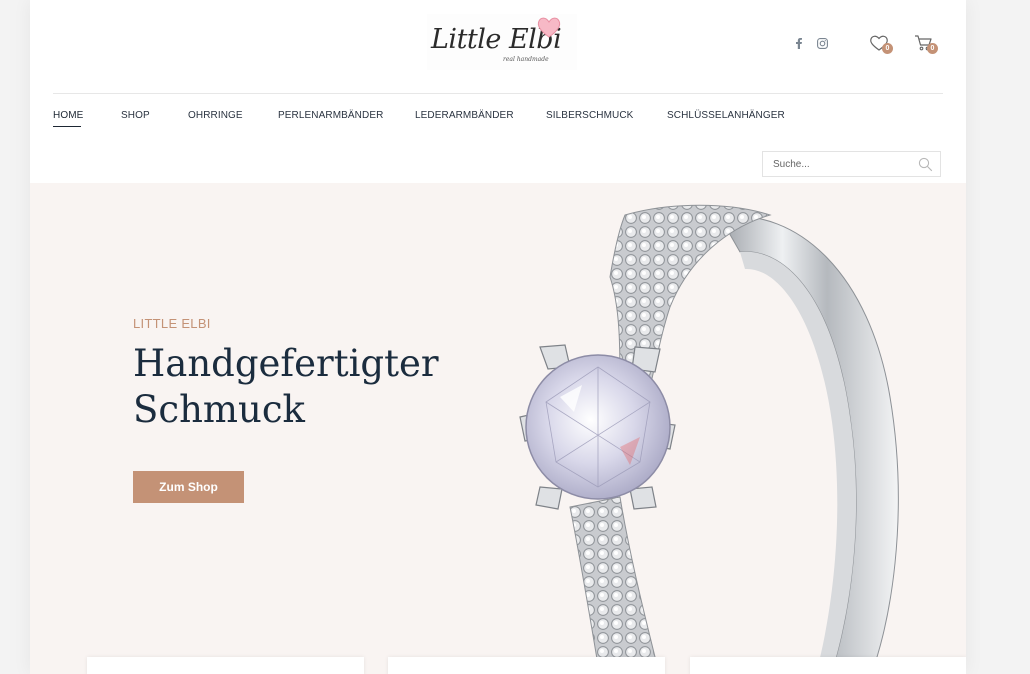 The width and height of the screenshot is (1030, 674). What do you see at coordinates (726, 115) in the screenshot?
I see `nav-item-schluesselanhaenger: SCHLÜSSELANHÄNGER` at bounding box center [726, 115].